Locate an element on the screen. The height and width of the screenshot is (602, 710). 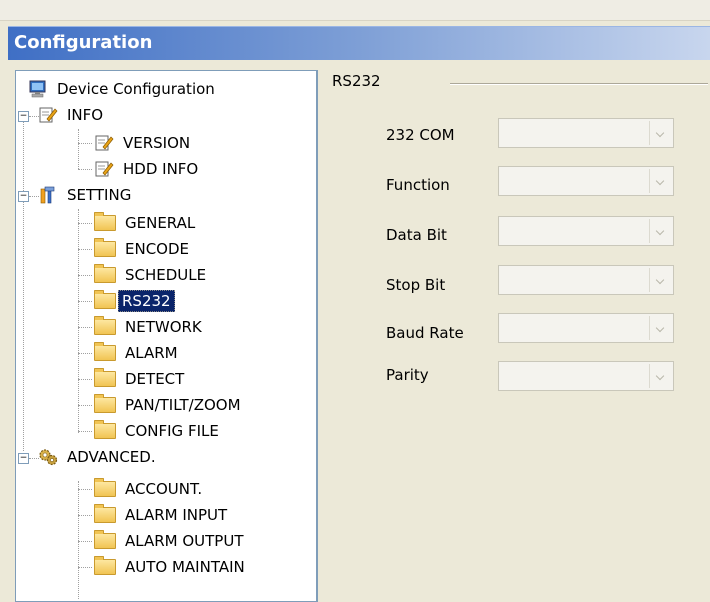
tree-node-rs232: RS232 is located at coordinates (134, 301).